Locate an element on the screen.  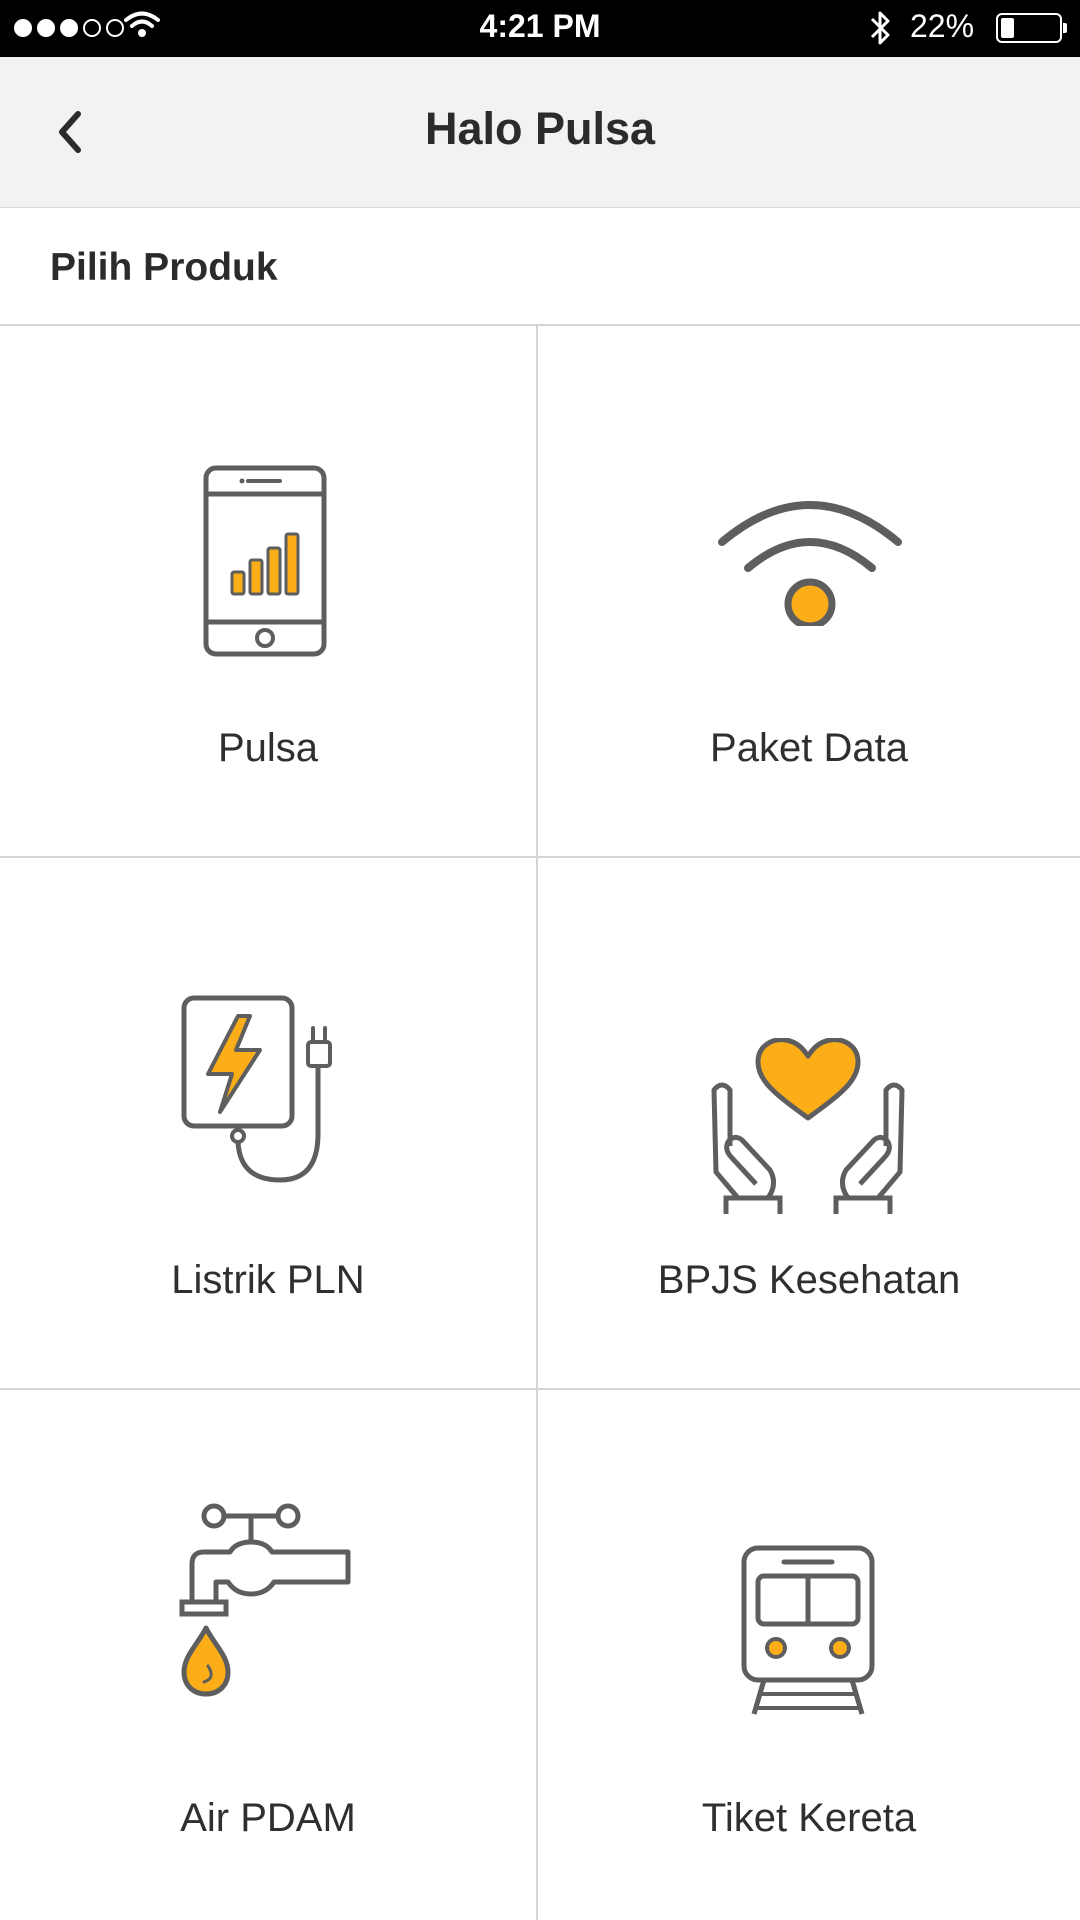
train-icon is located at coordinates (808, 1630).